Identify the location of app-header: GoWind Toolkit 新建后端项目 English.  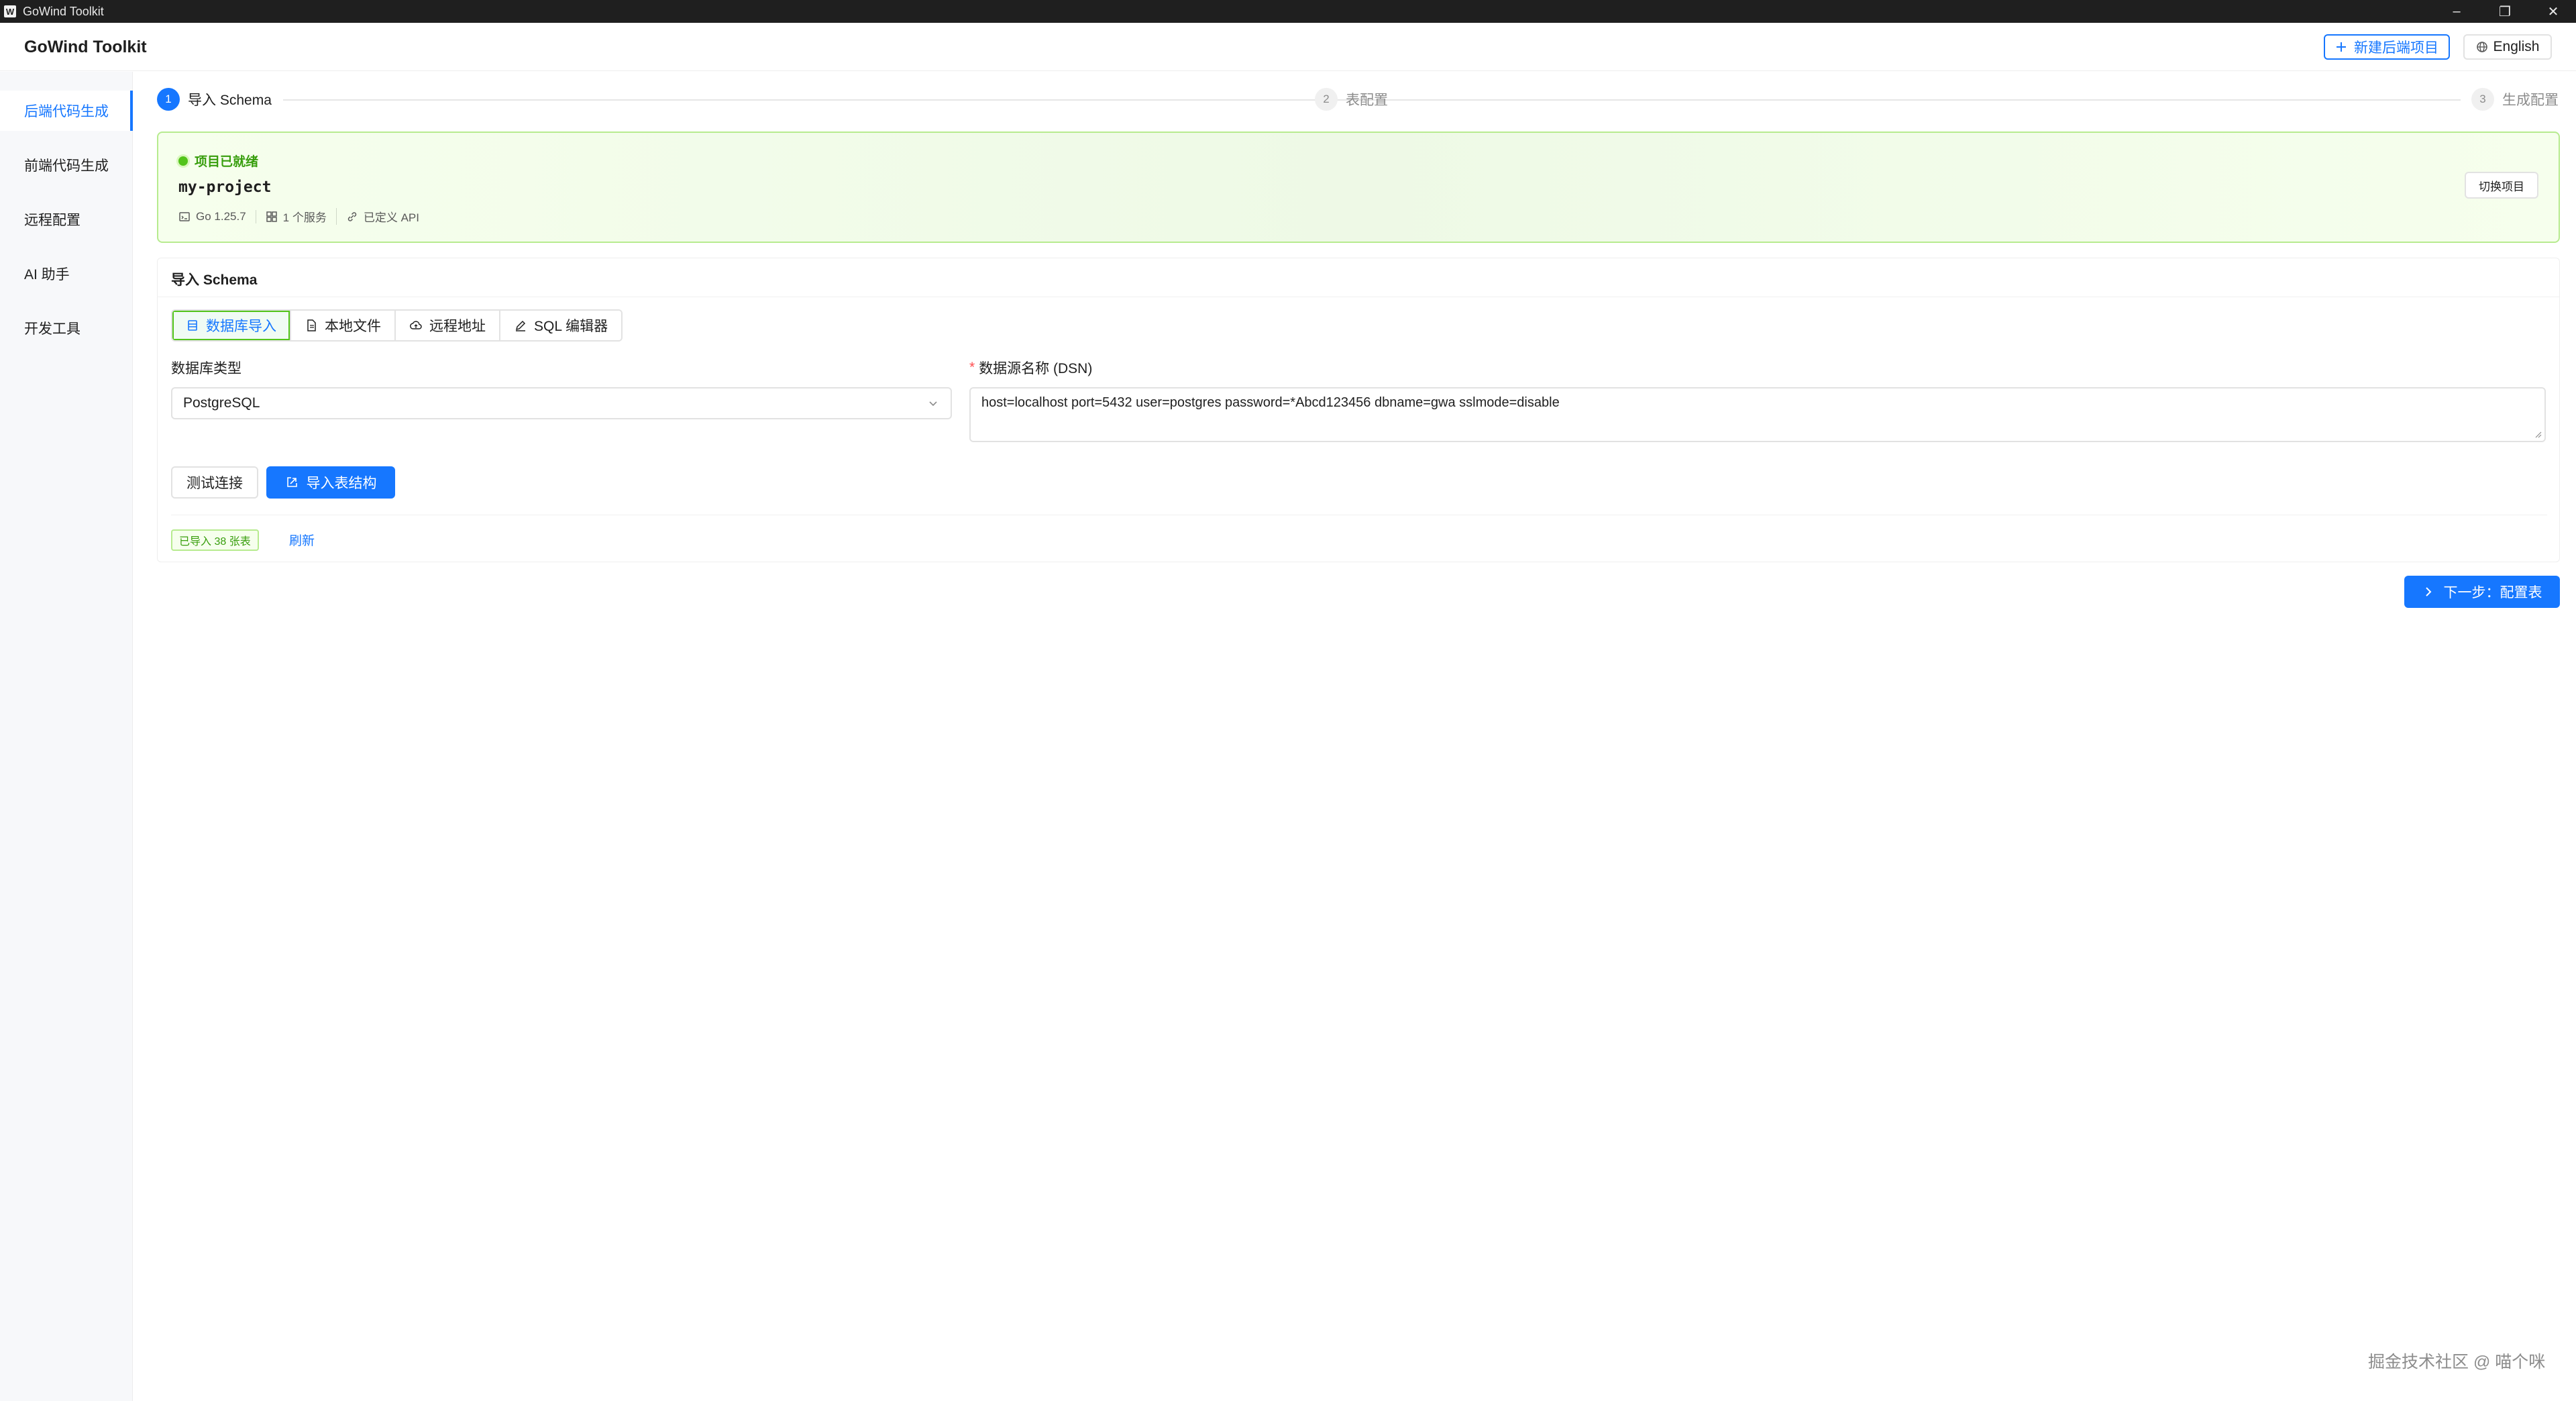
(1288, 47).